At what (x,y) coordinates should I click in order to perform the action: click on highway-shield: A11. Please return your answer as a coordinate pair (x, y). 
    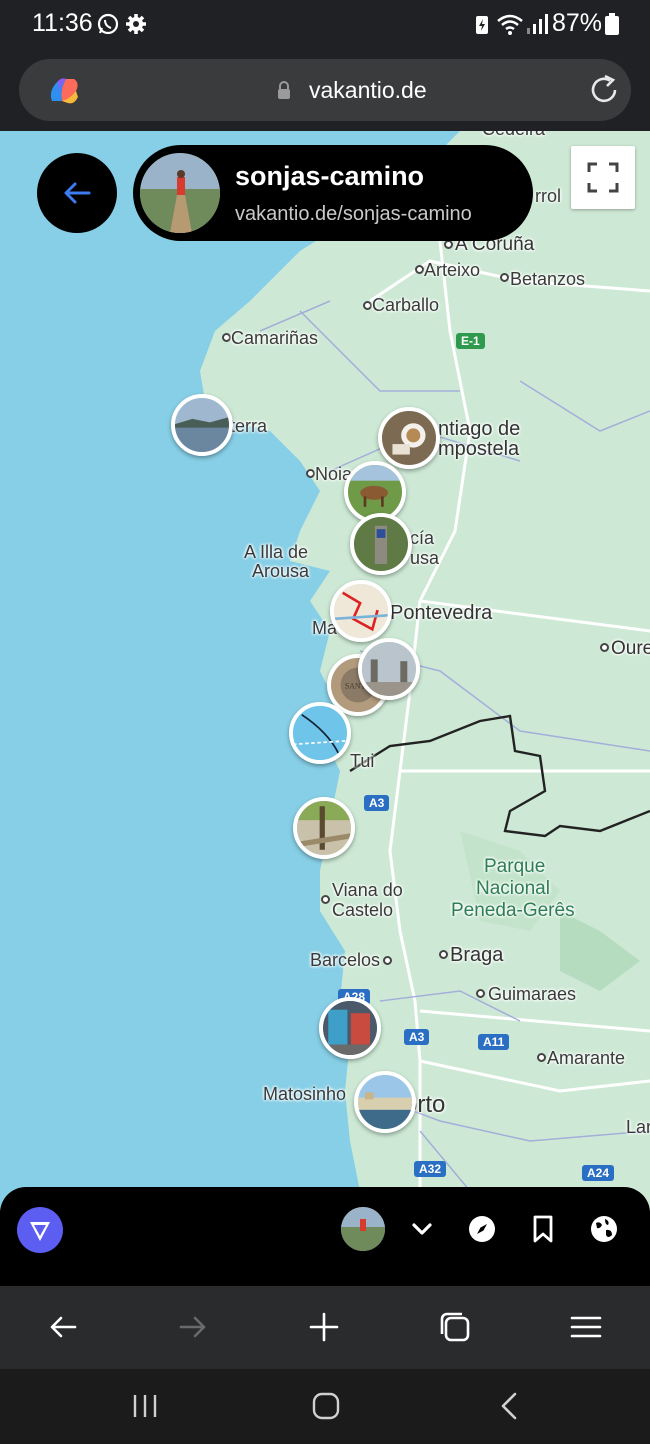
    Looking at the image, I should click on (494, 1042).